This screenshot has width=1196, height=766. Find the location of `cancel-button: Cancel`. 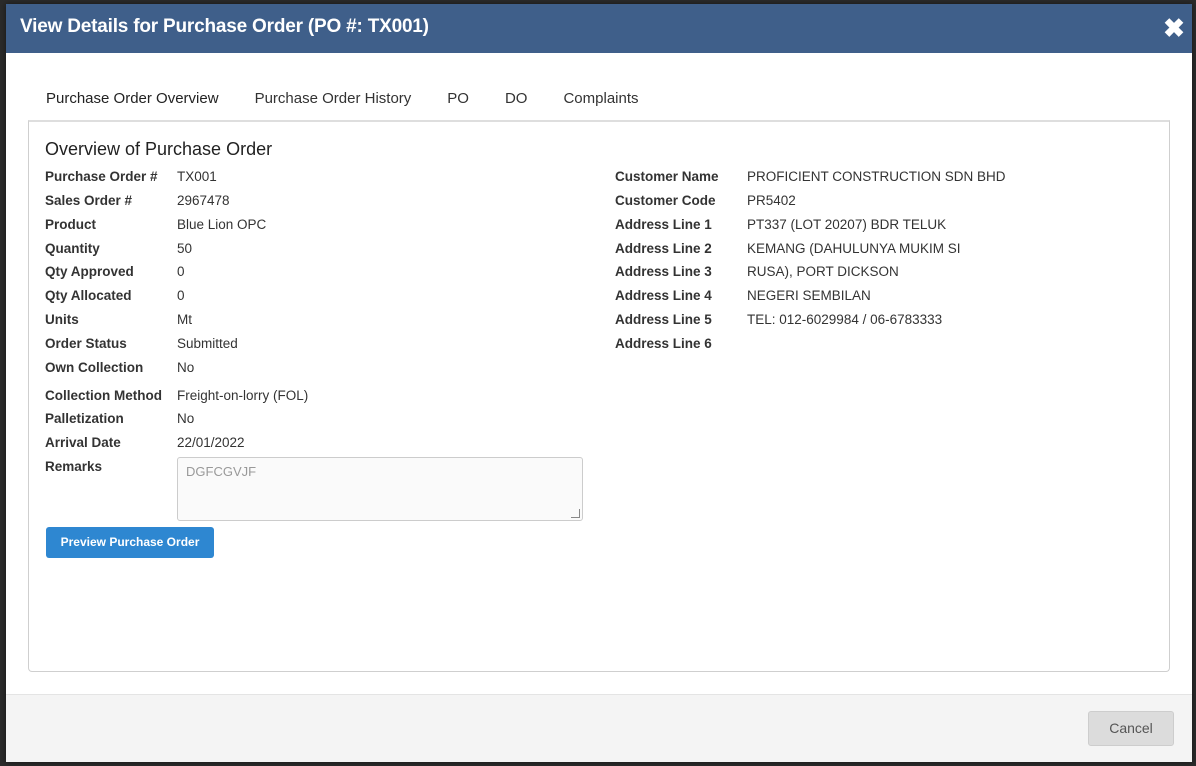

cancel-button: Cancel is located at coordinates (1131, 728).